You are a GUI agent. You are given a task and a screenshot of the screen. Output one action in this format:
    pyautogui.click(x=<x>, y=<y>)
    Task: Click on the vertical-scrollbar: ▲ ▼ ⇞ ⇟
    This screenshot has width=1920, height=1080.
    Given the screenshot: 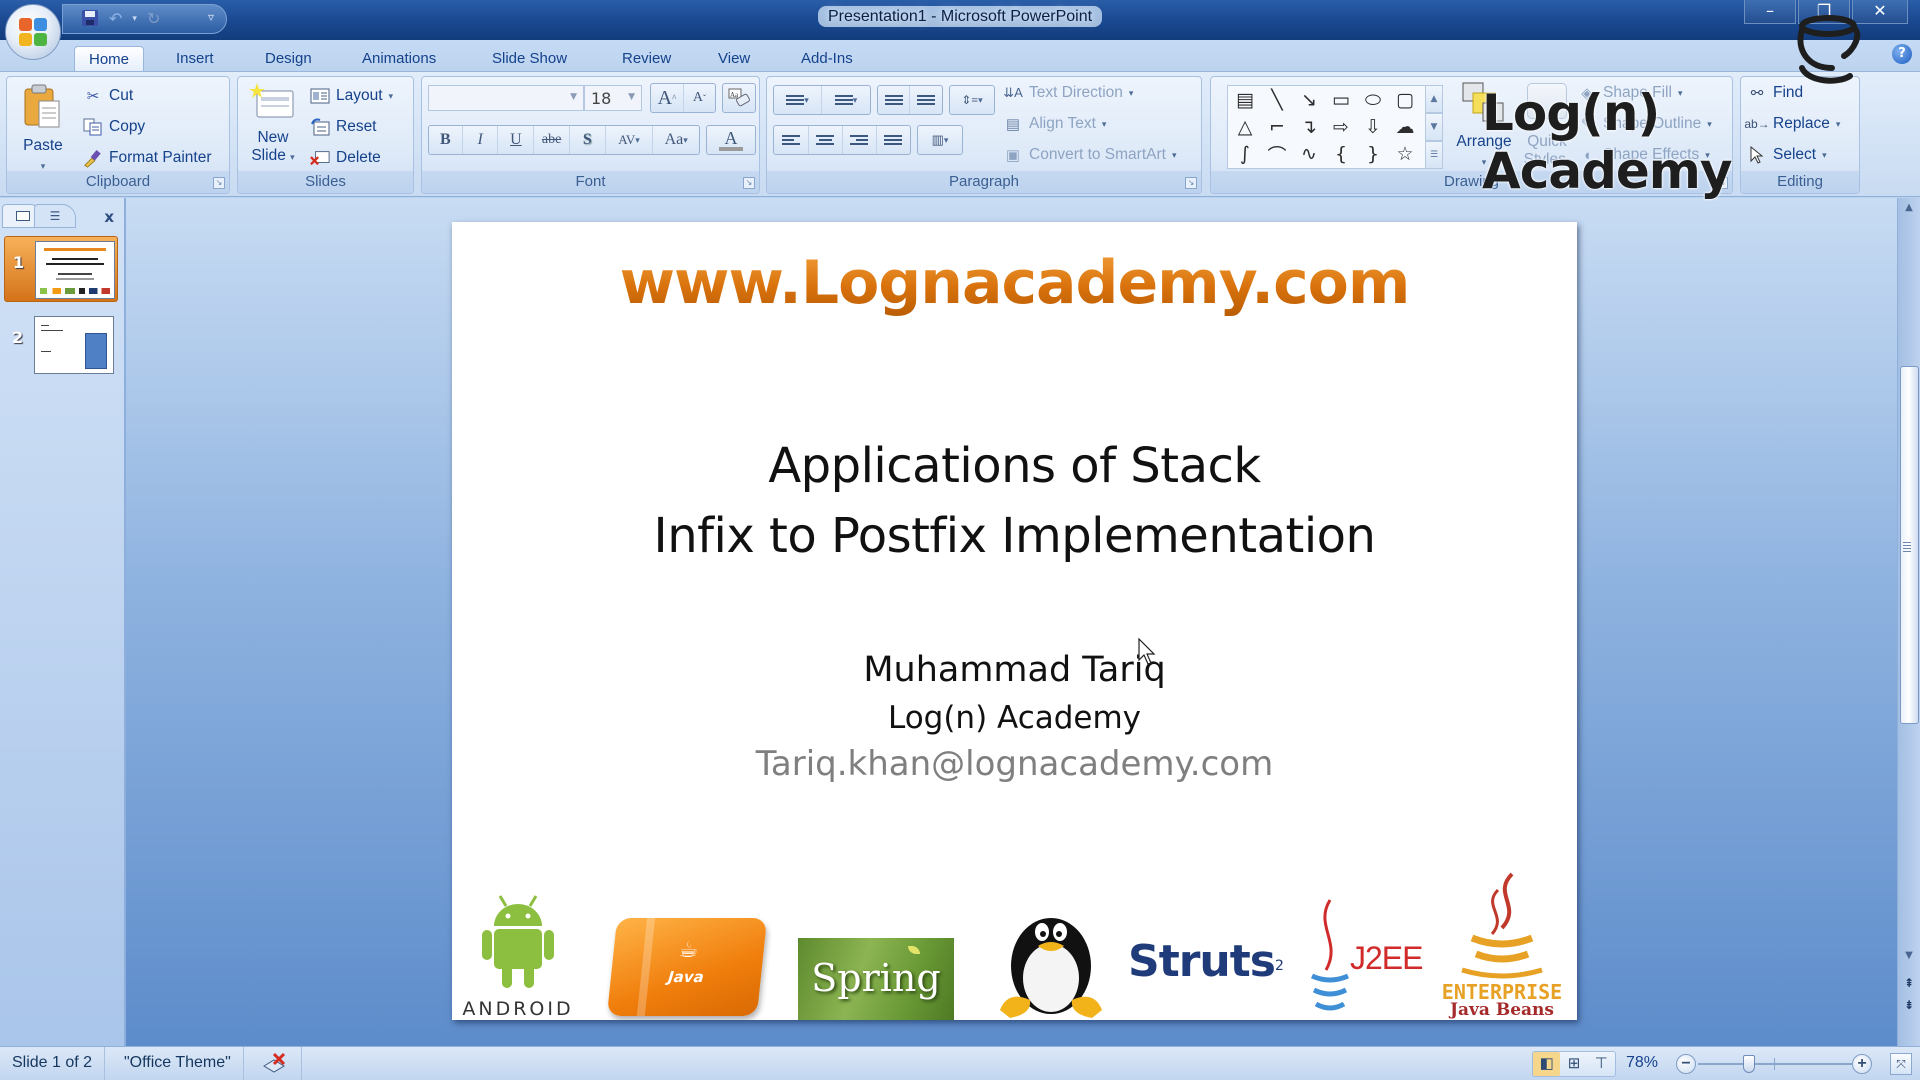 What is the action you would take?
    pyautogui.click(x=1908, y=622)
    